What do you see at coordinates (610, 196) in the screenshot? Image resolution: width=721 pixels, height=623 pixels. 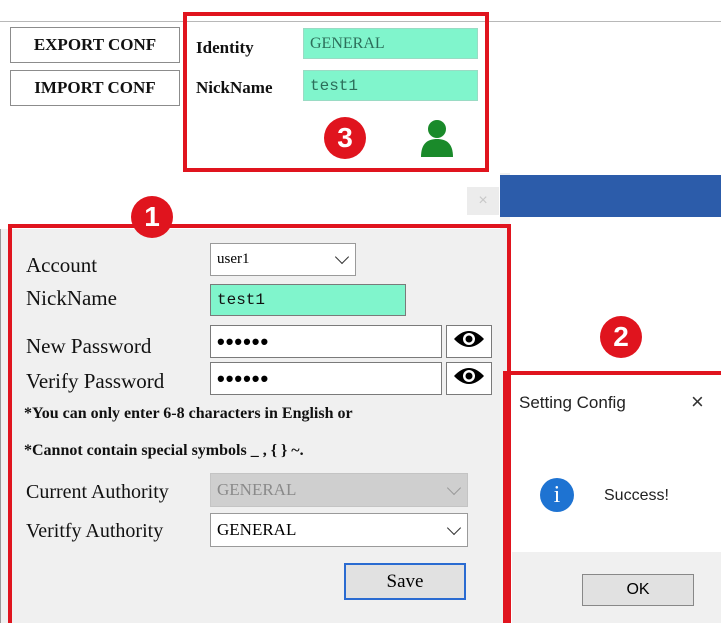 I see `window-titlebar-accent` at bounding box center [610, 196].